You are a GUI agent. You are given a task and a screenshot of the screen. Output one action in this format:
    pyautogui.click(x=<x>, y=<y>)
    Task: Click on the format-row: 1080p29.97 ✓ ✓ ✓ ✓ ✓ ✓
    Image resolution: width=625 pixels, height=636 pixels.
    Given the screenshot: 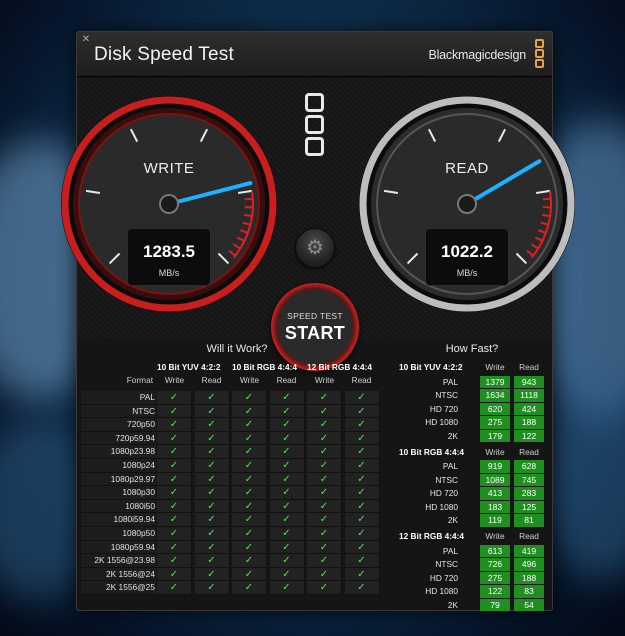 What is the action you would take?
    pyautogui.click(x=237, y=479)
    